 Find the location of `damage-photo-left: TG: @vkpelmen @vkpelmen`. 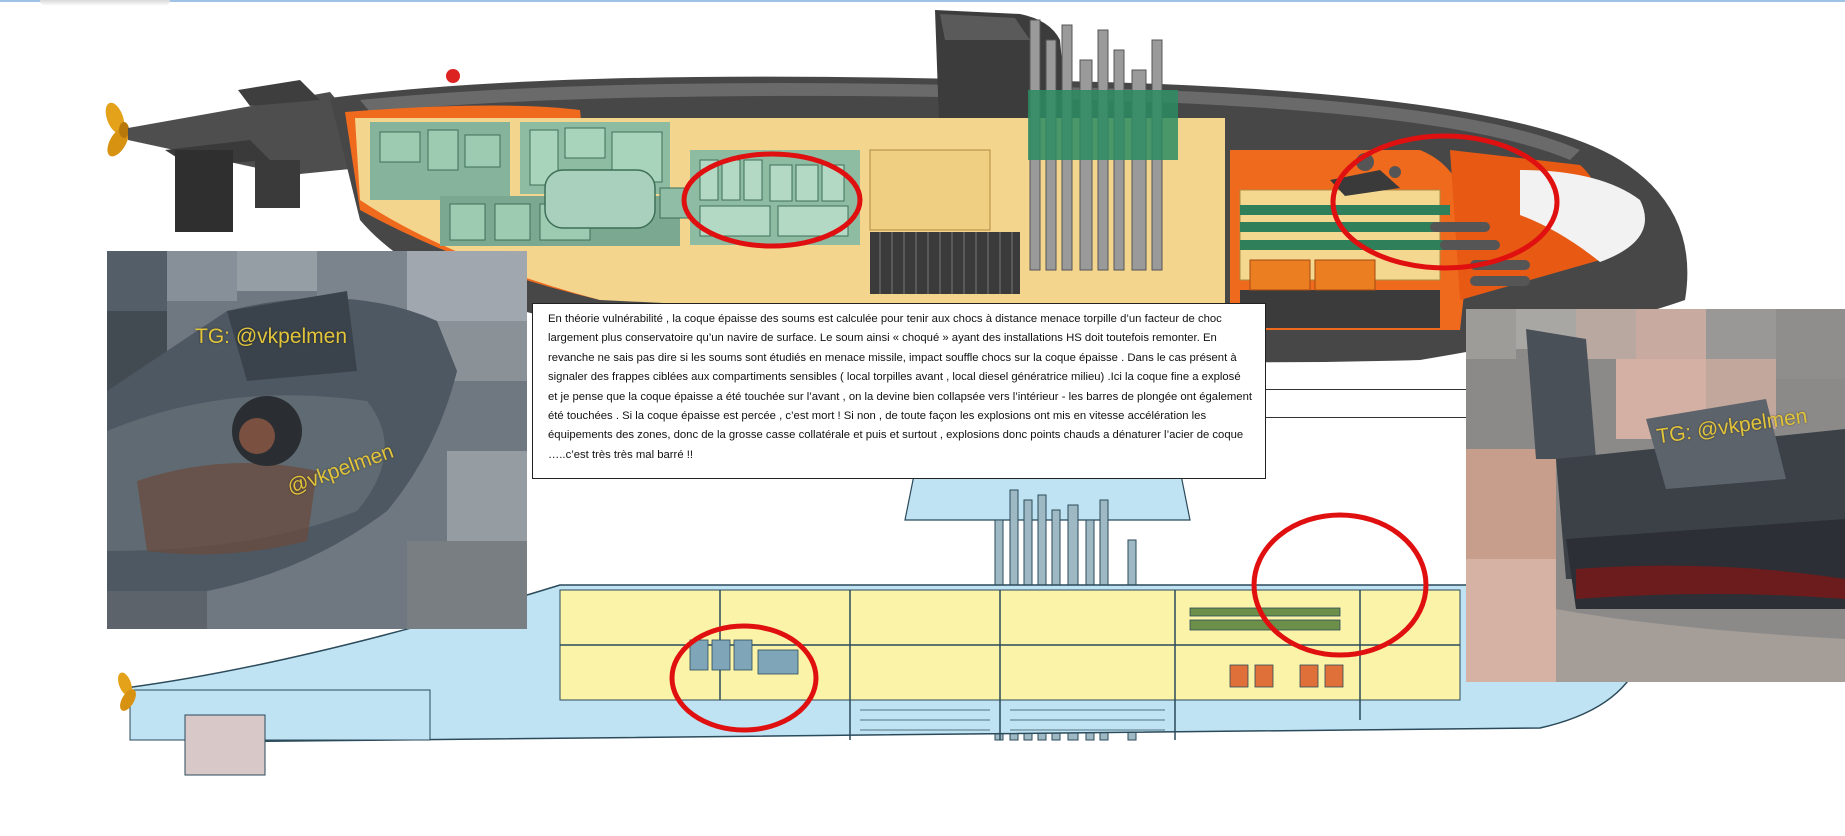

damage-photo-left: TG: @vkpelmen @vkpelmen is located at coordinates (317, 440).